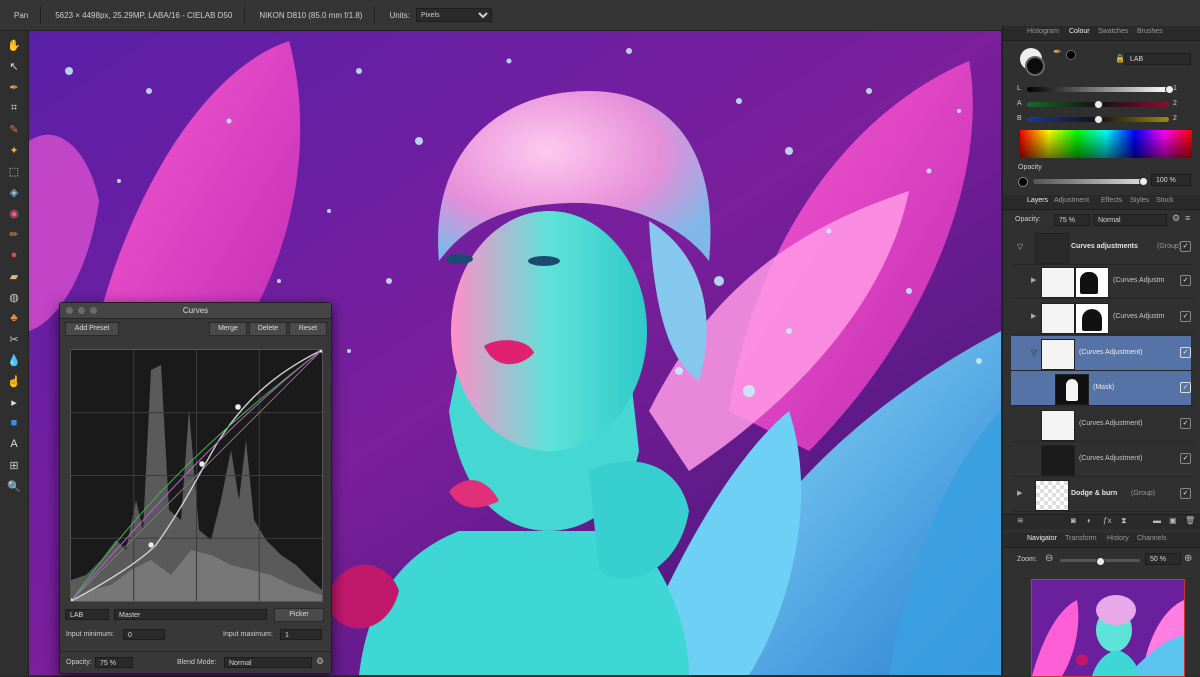  Describe the element at coordinates (14, 171) in the screenshot. I see `marquee-icon: ⬚` at that location.